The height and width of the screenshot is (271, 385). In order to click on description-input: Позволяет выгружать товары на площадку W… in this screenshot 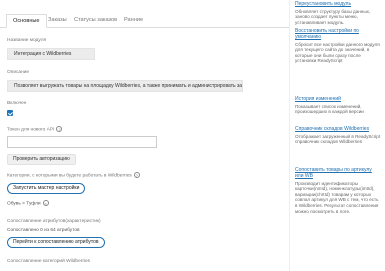, I will do `click(125, 86)`.